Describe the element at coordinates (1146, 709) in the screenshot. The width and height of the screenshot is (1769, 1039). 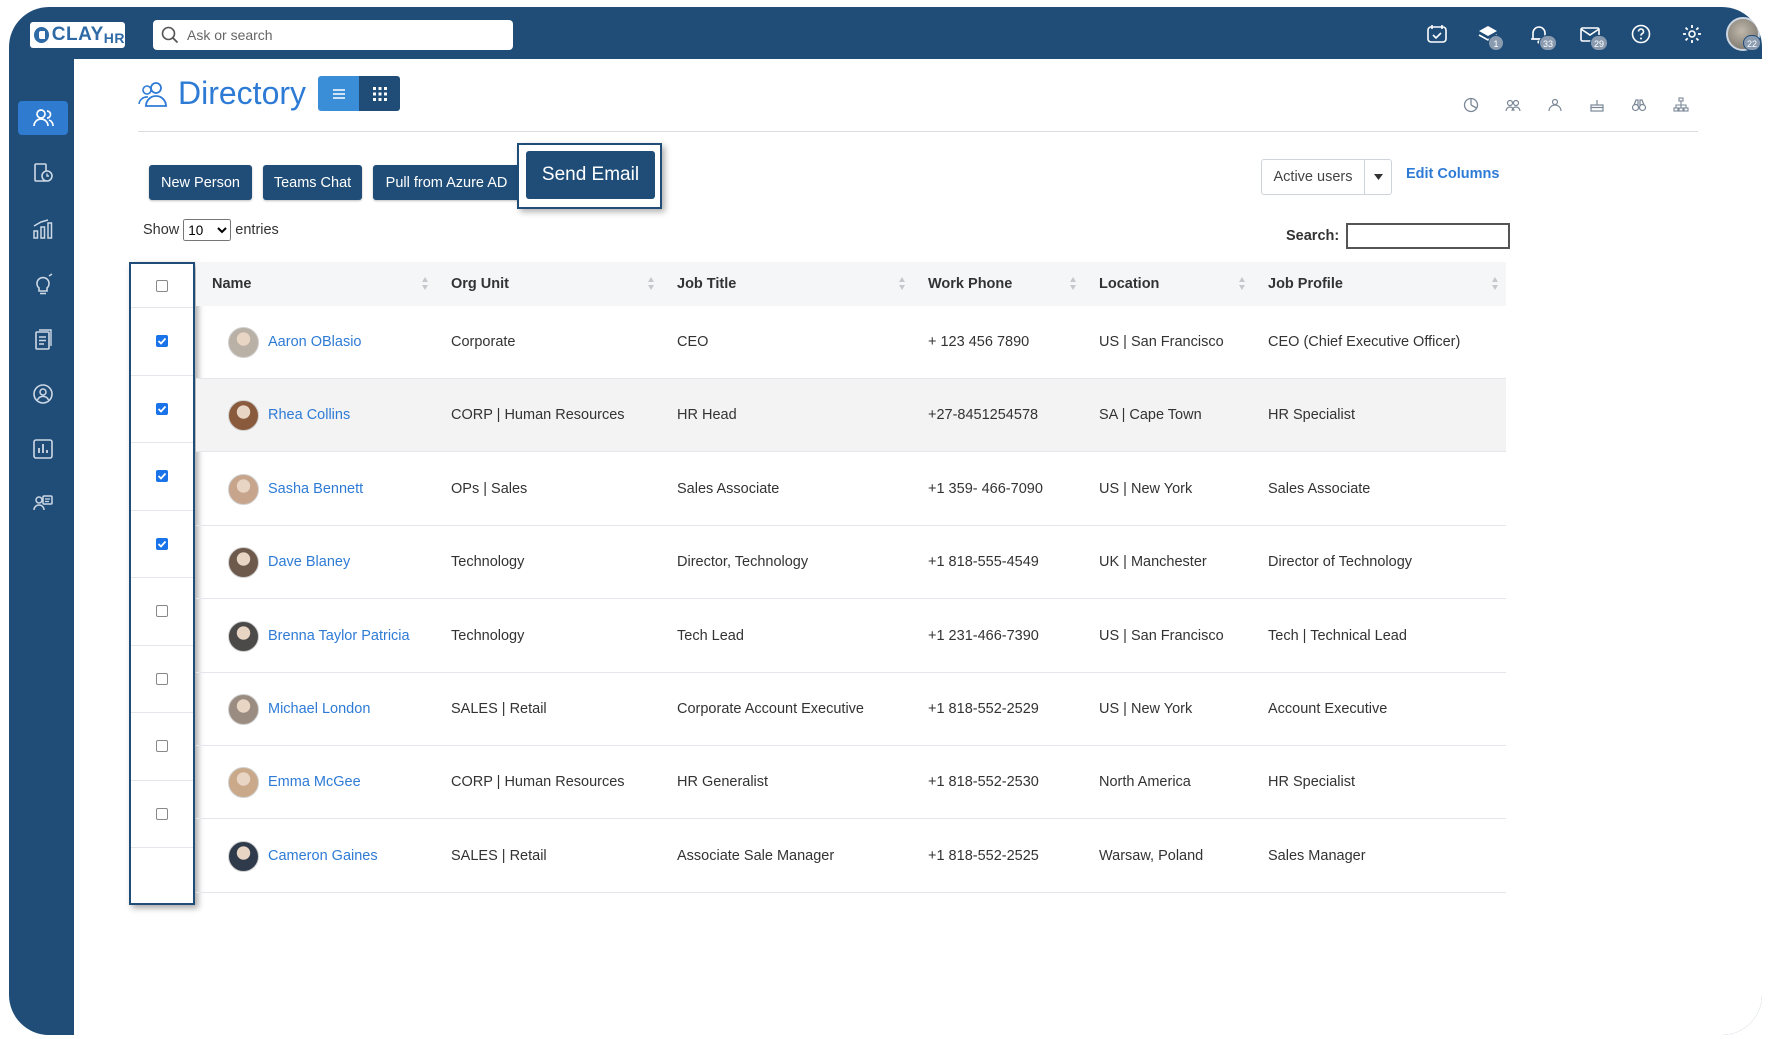
I see `location-cell: US | New York` at that location.